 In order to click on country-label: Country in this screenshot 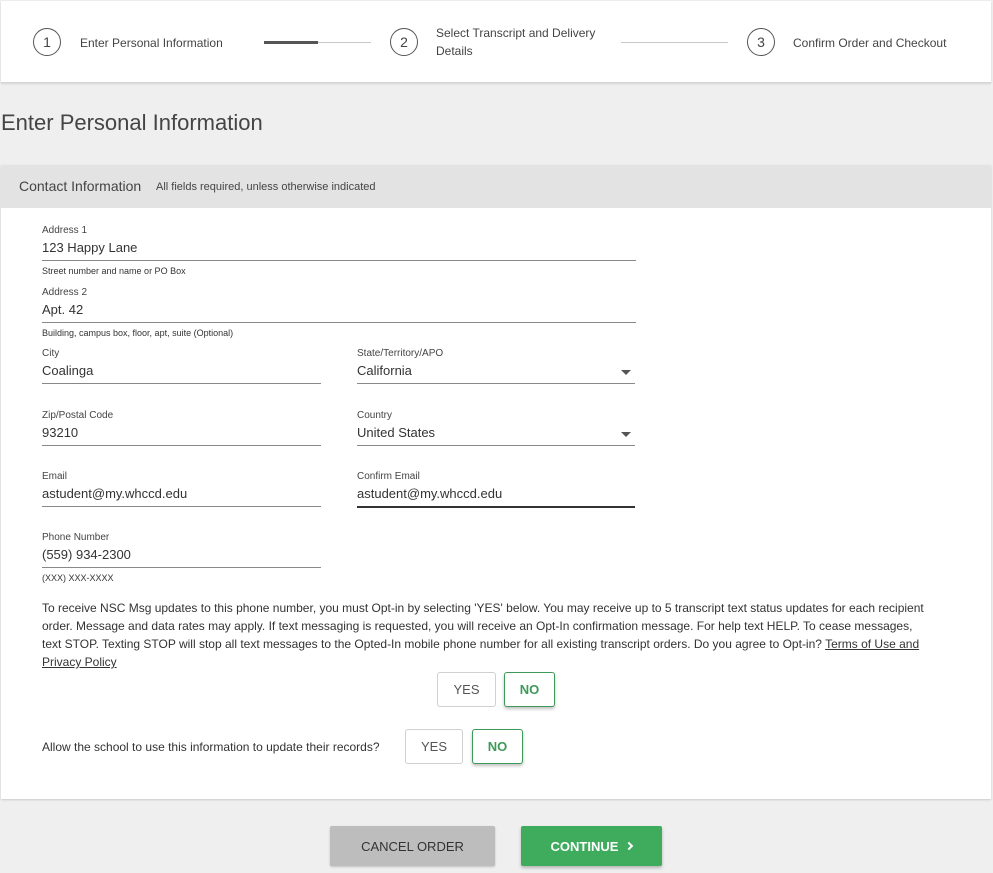, I will do `click(375, 415)`.